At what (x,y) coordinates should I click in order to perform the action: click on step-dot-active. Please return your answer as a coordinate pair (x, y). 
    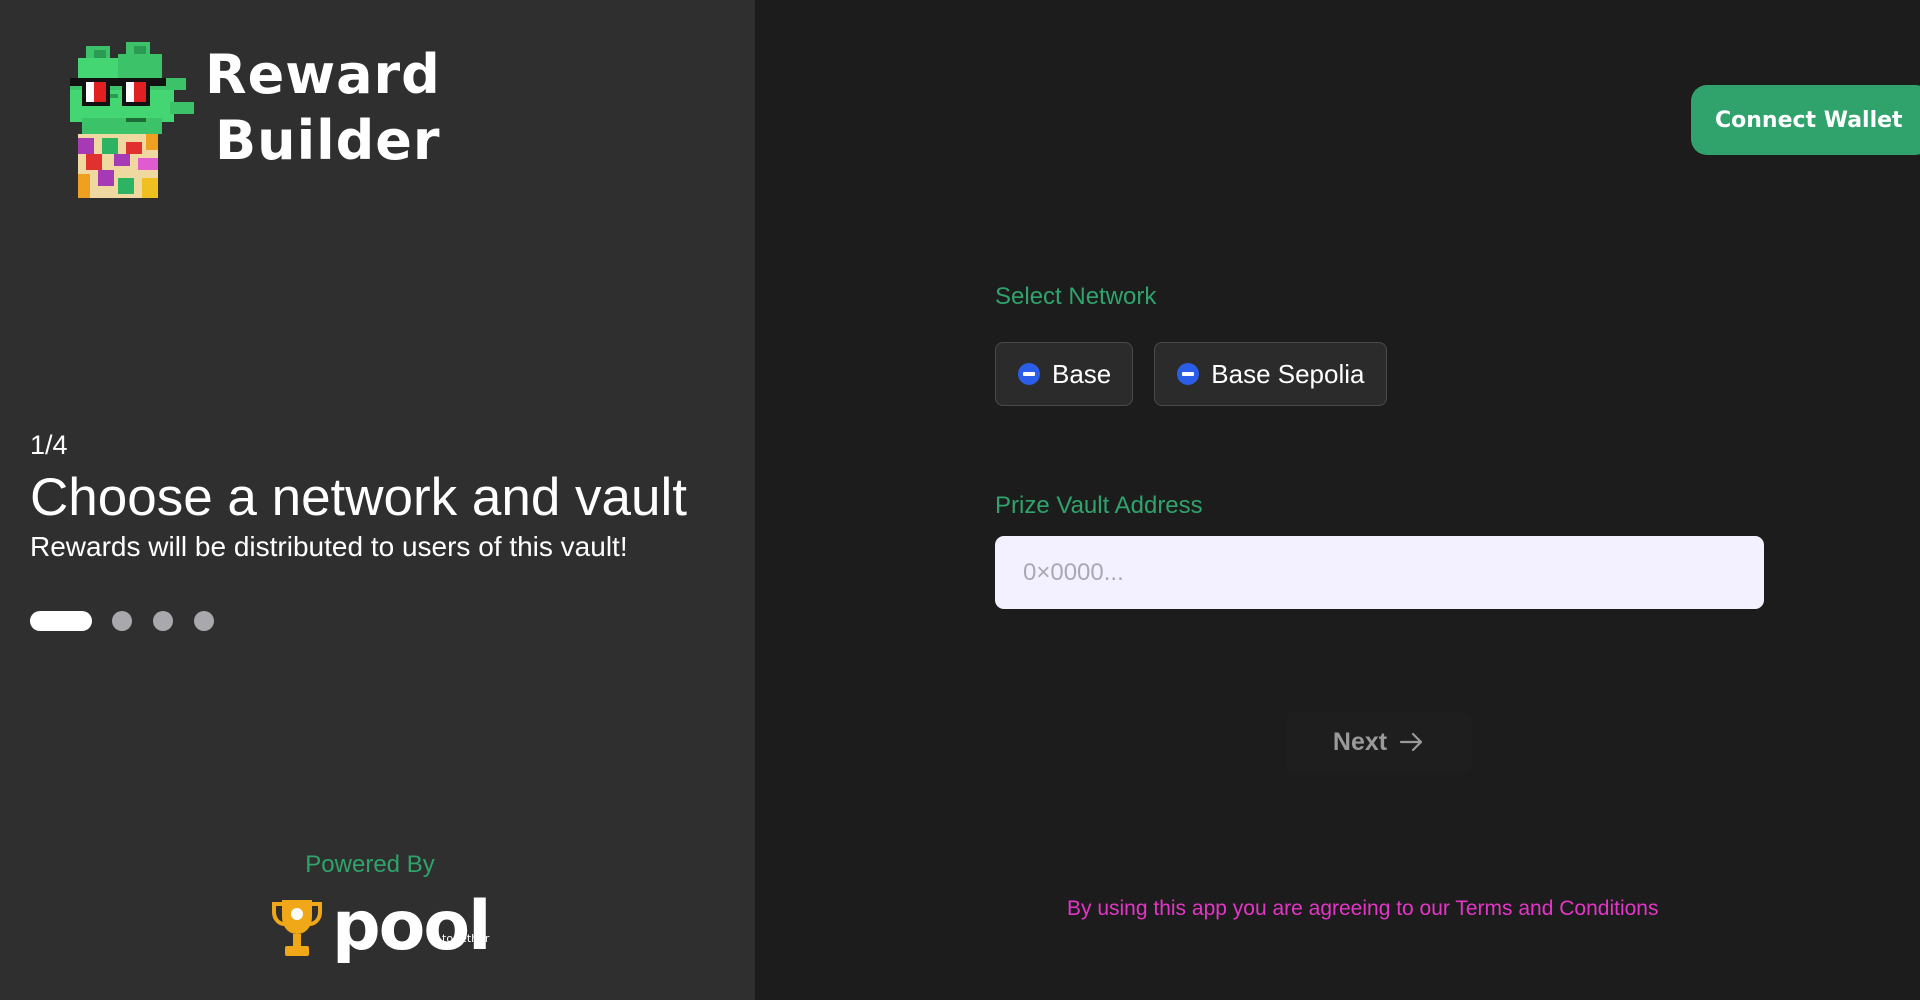
    Looking at the image, I should click on (61, 621).